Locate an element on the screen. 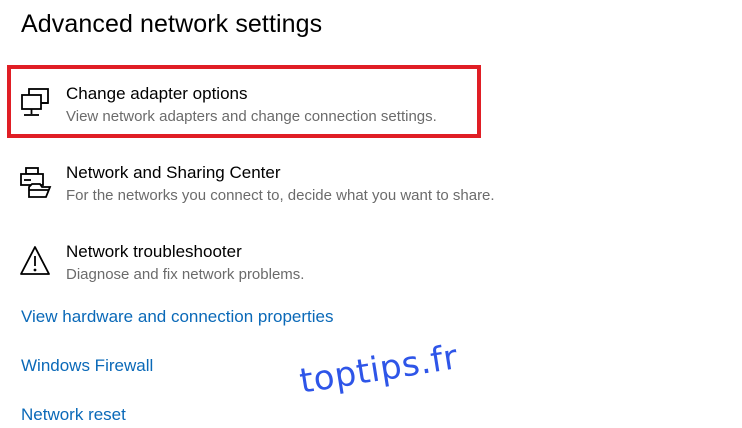 The image size is (742, 428). network-troubleshooter-description: Diagnose and fix network problems. is located at coordinates (185, 274).